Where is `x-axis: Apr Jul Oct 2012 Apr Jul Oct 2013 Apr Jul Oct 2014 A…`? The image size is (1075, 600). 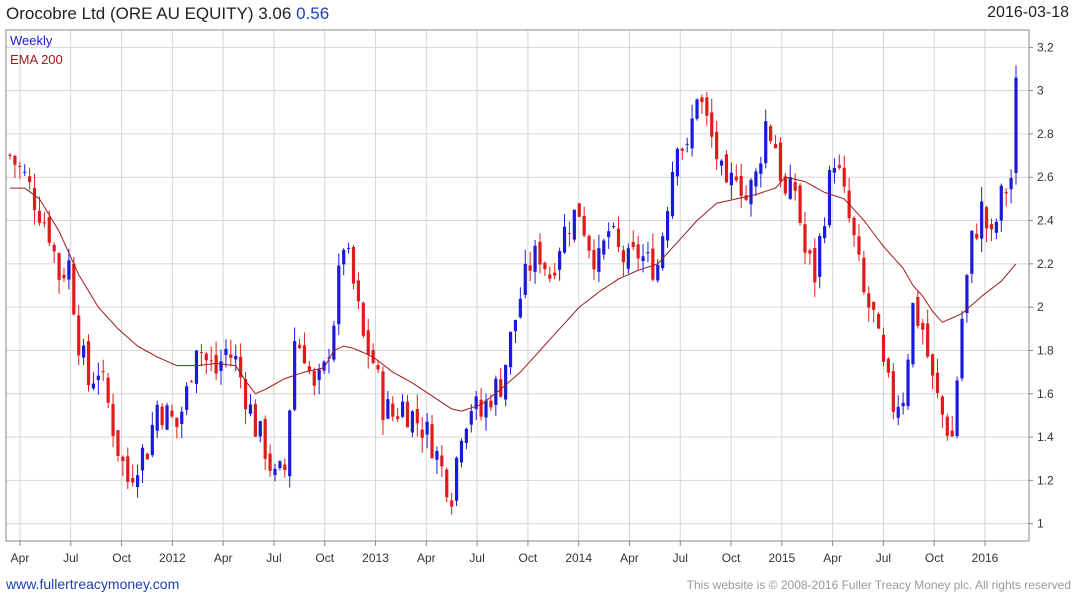 x-axis: Apr Jul Oct 2012 Apr Jul Oct 2013 Apr Jul Oct 2014 A… is located at coordinates (505, 553).